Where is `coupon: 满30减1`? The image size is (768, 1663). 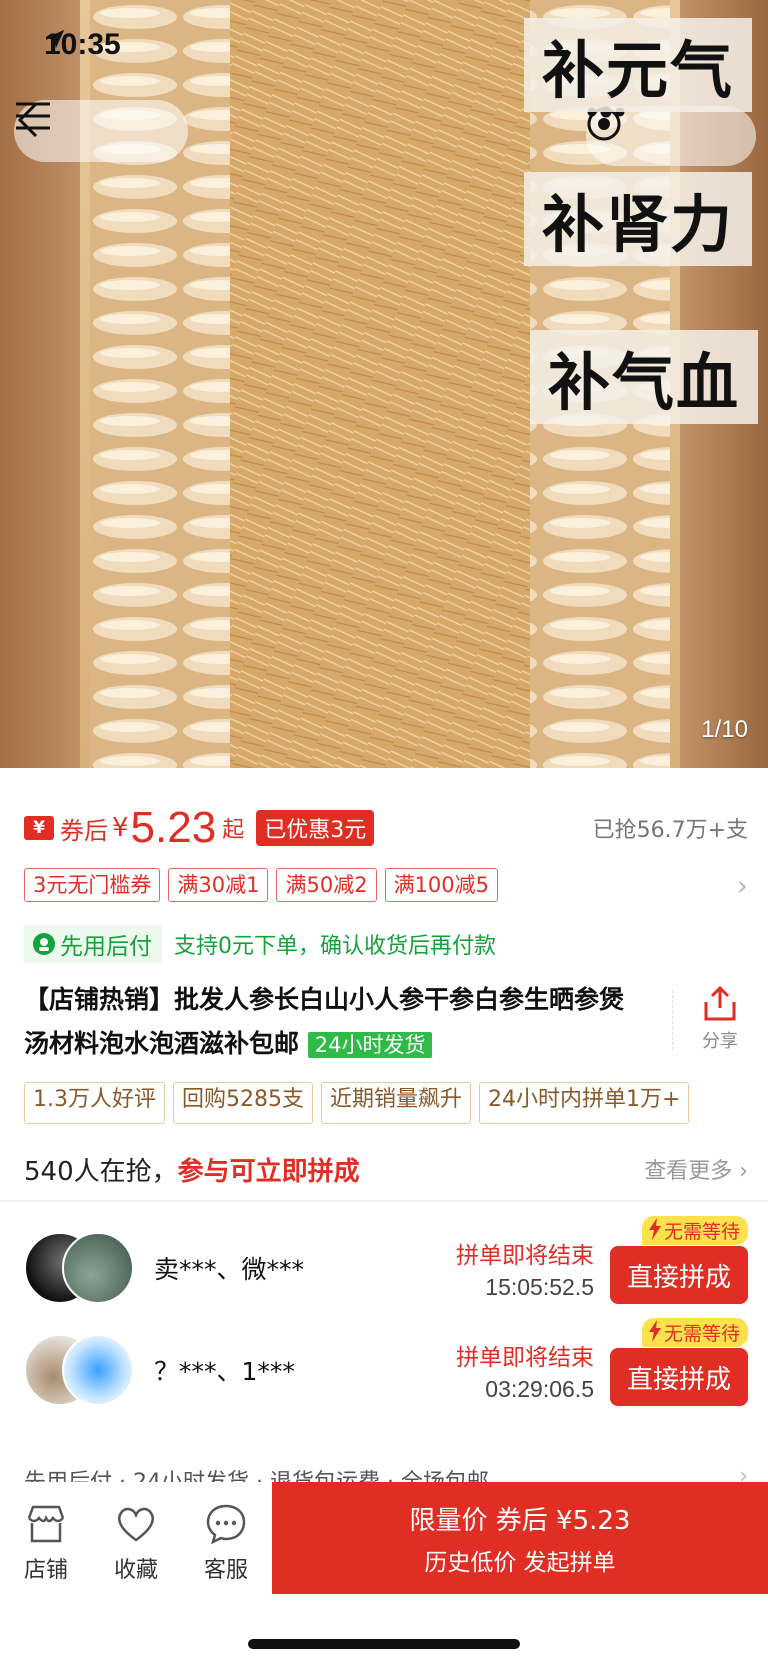 coupon: 满30减1 is located at coordinates (218, 885).